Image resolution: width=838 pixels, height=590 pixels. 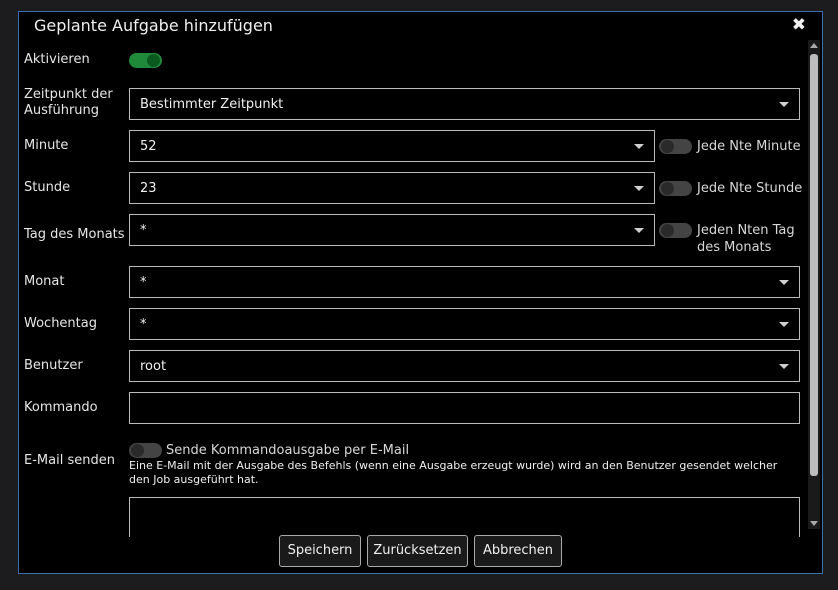 What do you see at coordinates (814, 45) in the screenshot?
I see `scroll-up-arrow-icon` at bounding box center [814, 45].